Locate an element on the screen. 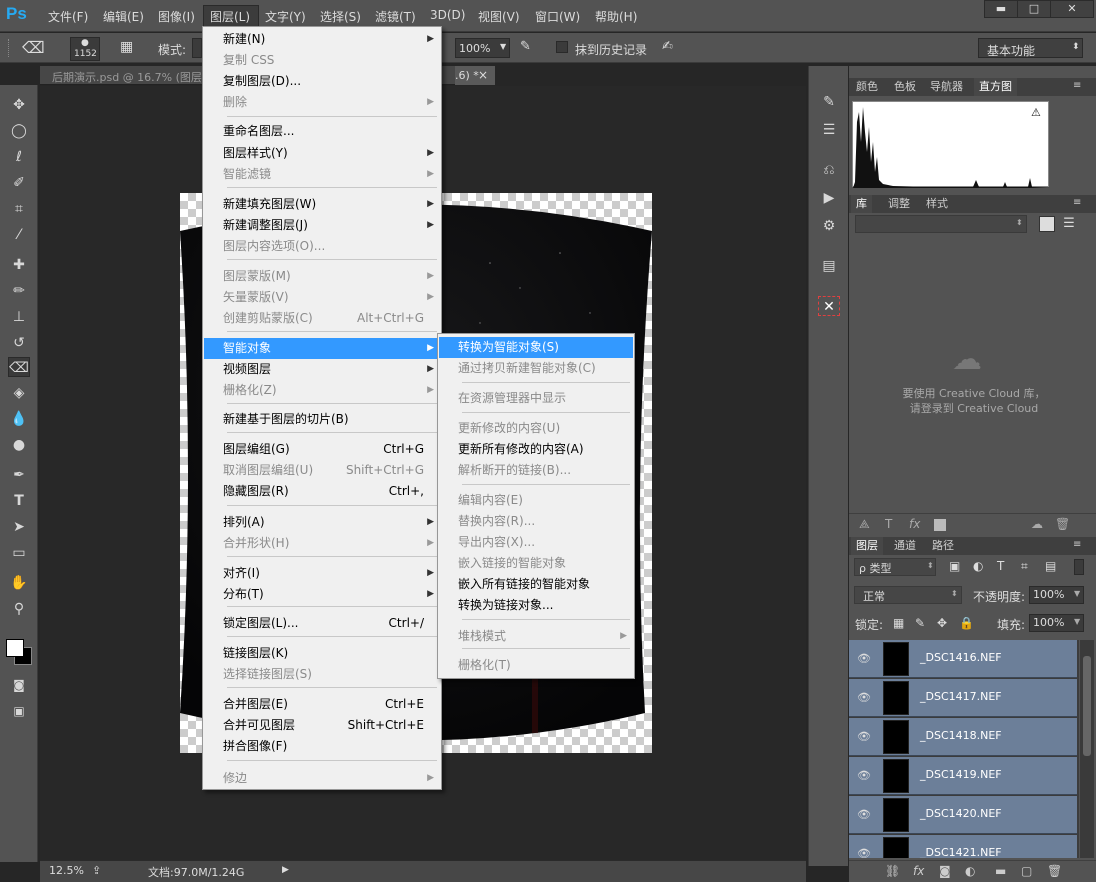  menu-item: 对齐(I) ▶ is located at coordinates (322, 573).